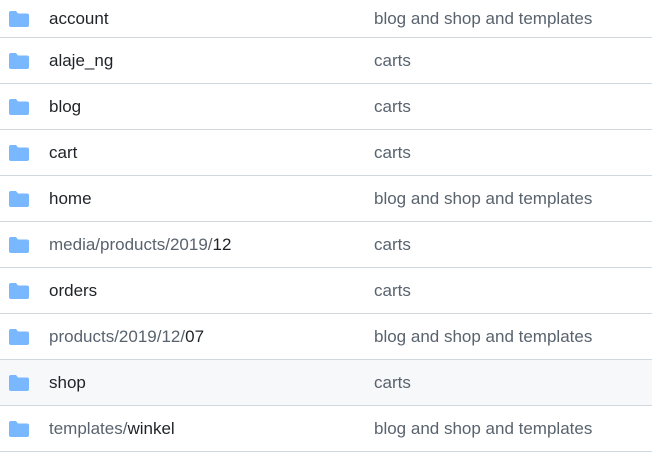 The width and height of the screenshot is (652, 458). I want to click on directory-name: winkel, so click(151, 428).